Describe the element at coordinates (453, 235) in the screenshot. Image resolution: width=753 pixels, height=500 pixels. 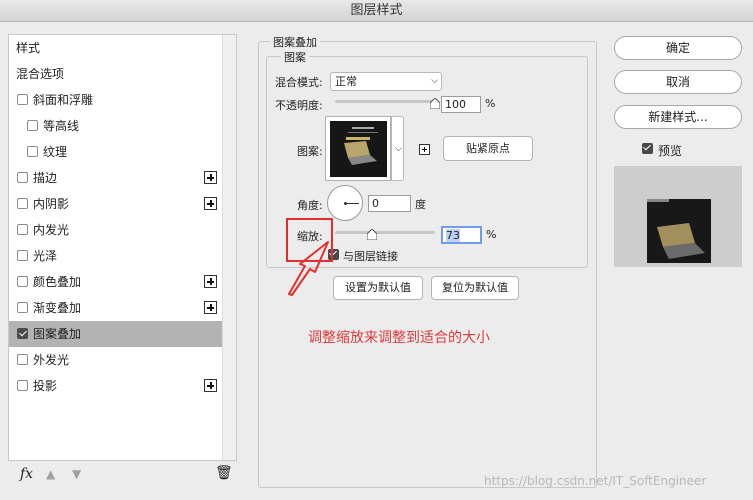
I see `scale-value: 73` at that location.